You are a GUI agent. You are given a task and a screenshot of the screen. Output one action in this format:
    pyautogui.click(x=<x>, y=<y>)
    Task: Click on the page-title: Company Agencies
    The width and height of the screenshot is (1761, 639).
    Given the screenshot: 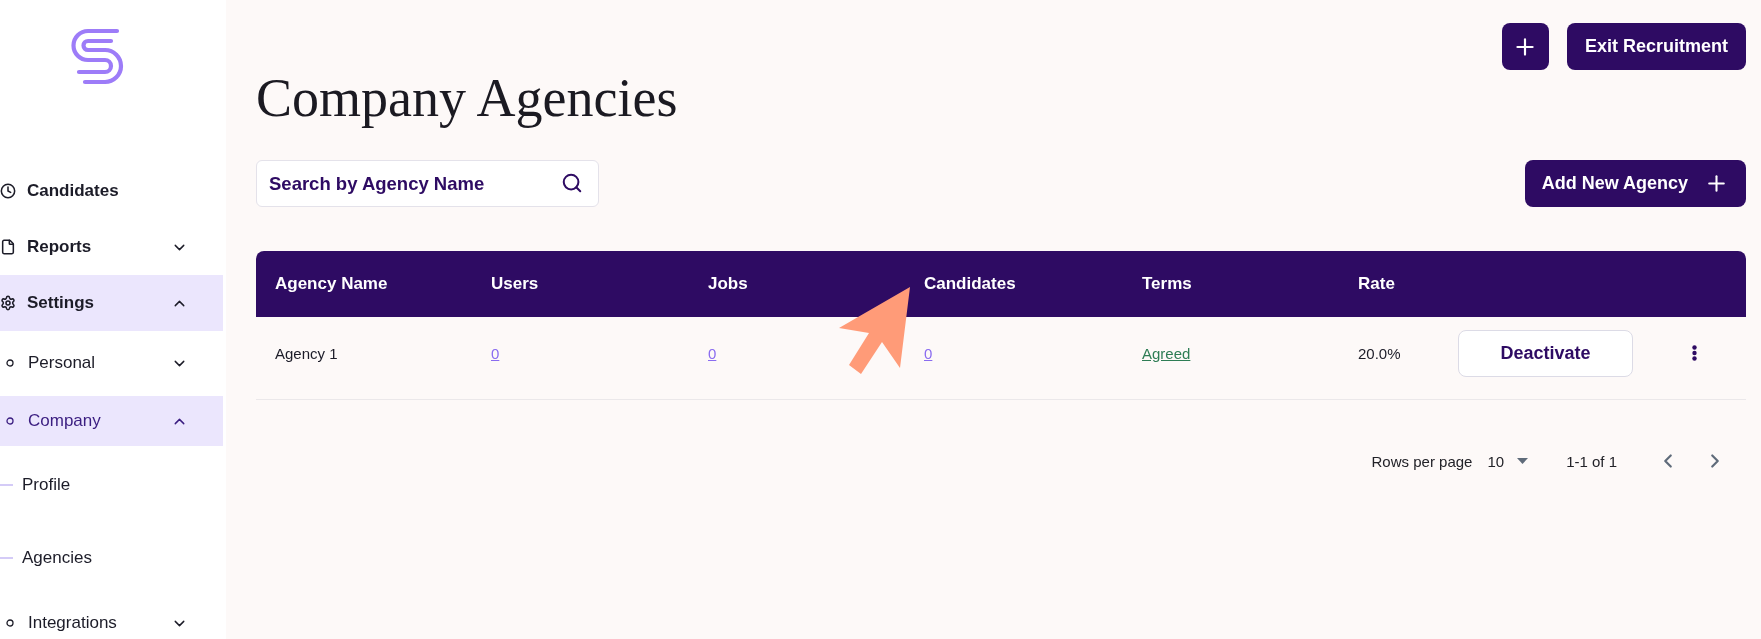 What is the action you would take?
    pyautogui.click(x=467, y=98)
    